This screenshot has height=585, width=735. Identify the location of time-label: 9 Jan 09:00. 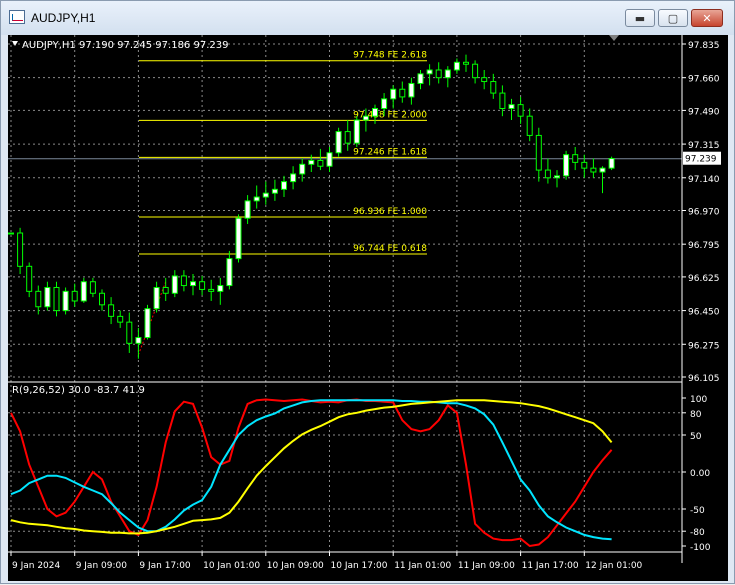
(102, 566).